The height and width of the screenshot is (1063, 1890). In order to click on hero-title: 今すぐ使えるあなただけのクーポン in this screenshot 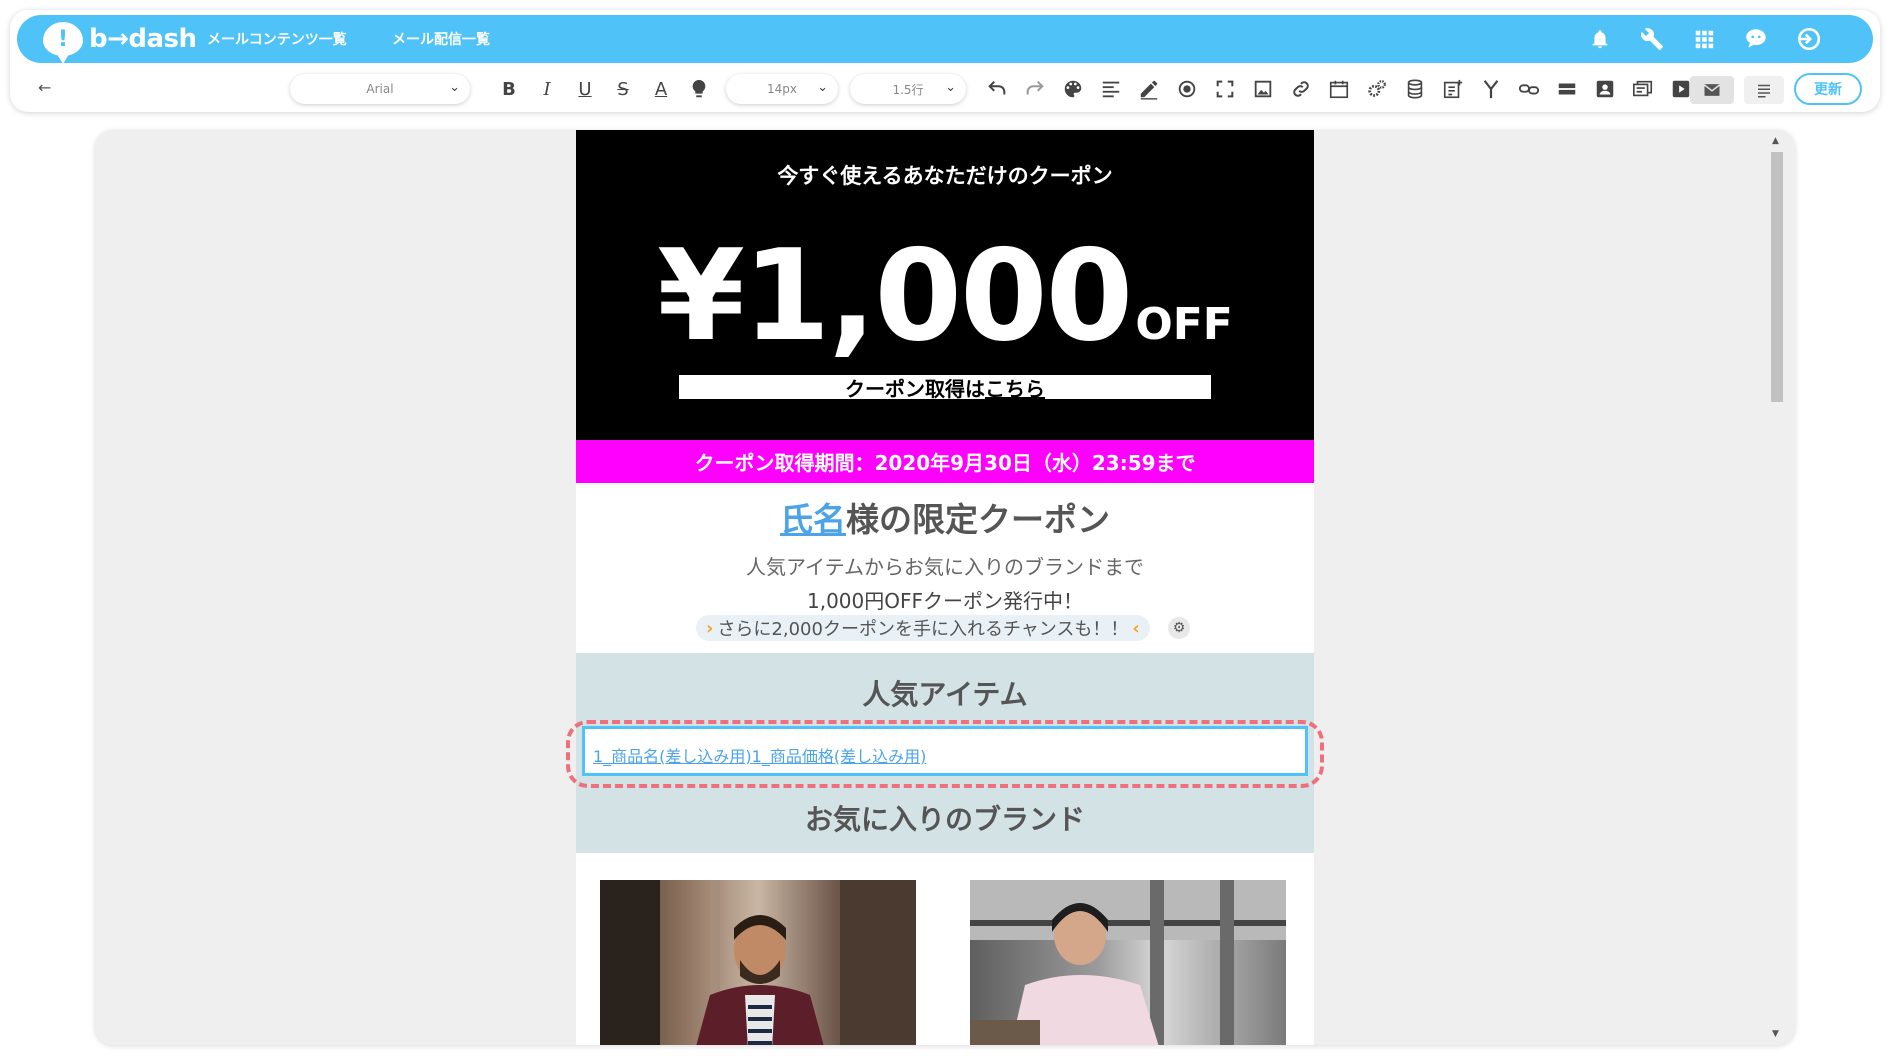, I will do `click(945, 176)`.